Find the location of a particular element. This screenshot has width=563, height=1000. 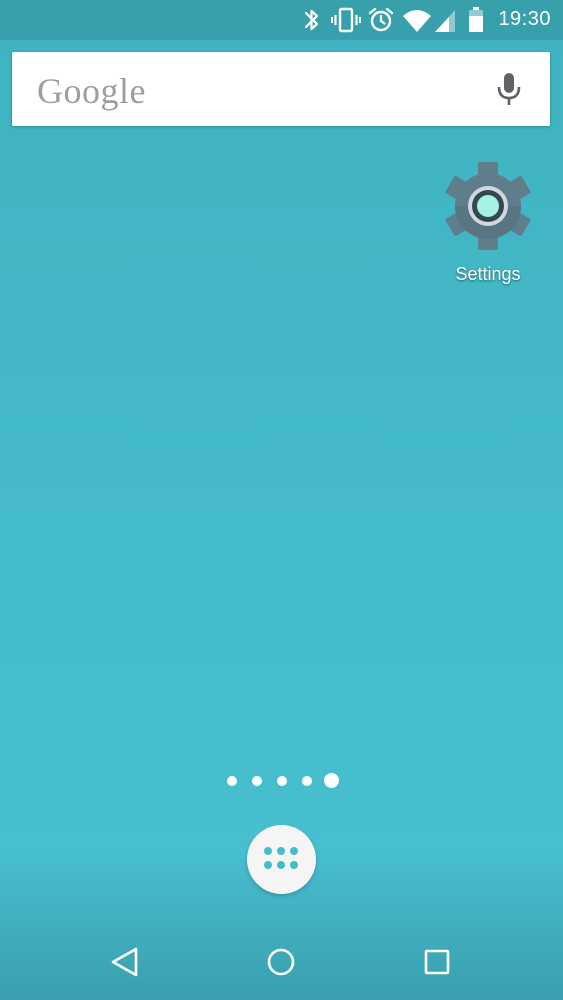

google-logo: Google is located at coordinates (91, 91).